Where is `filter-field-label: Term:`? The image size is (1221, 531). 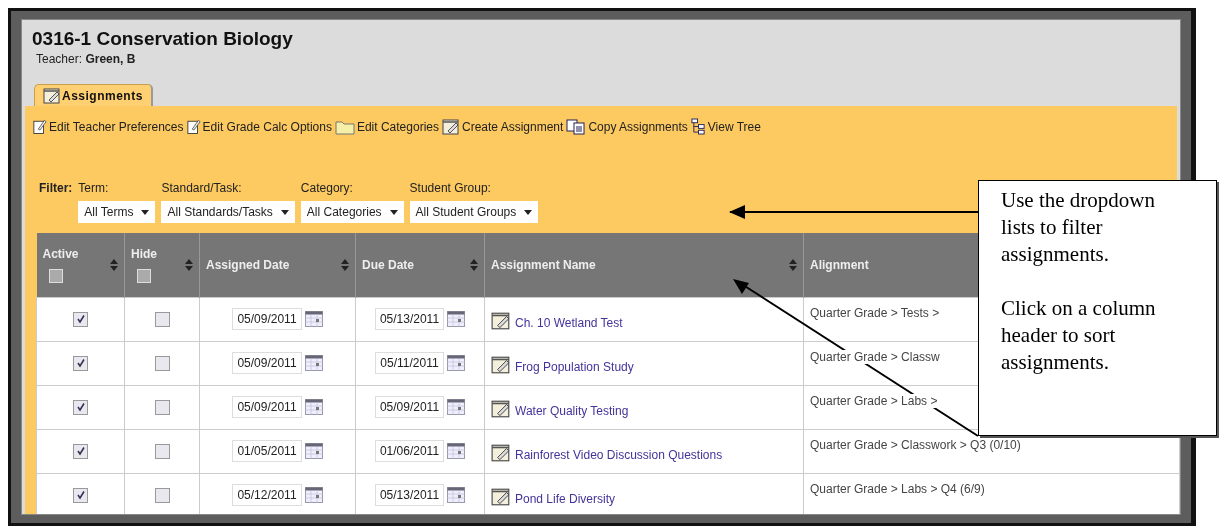 filter-field-label: Term: is located at coordinates (94, 188).